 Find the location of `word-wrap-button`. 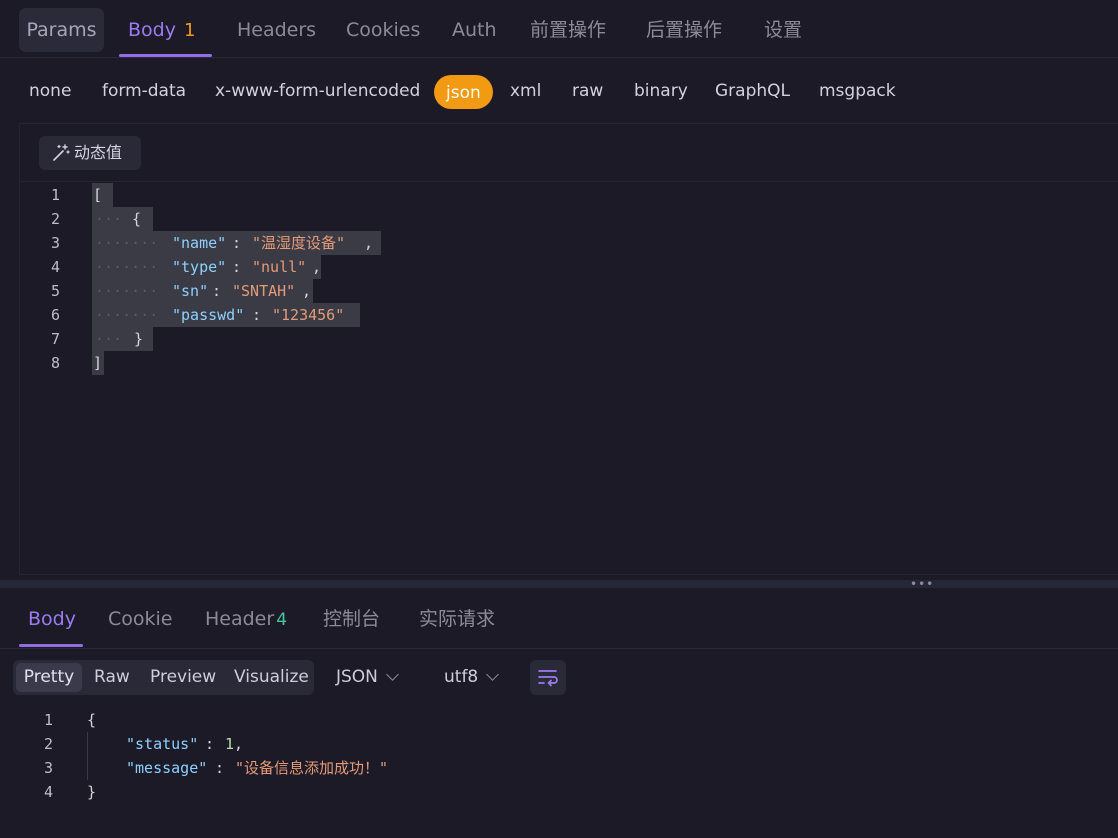

word-wrap-button is located at coordinates (548, 677).